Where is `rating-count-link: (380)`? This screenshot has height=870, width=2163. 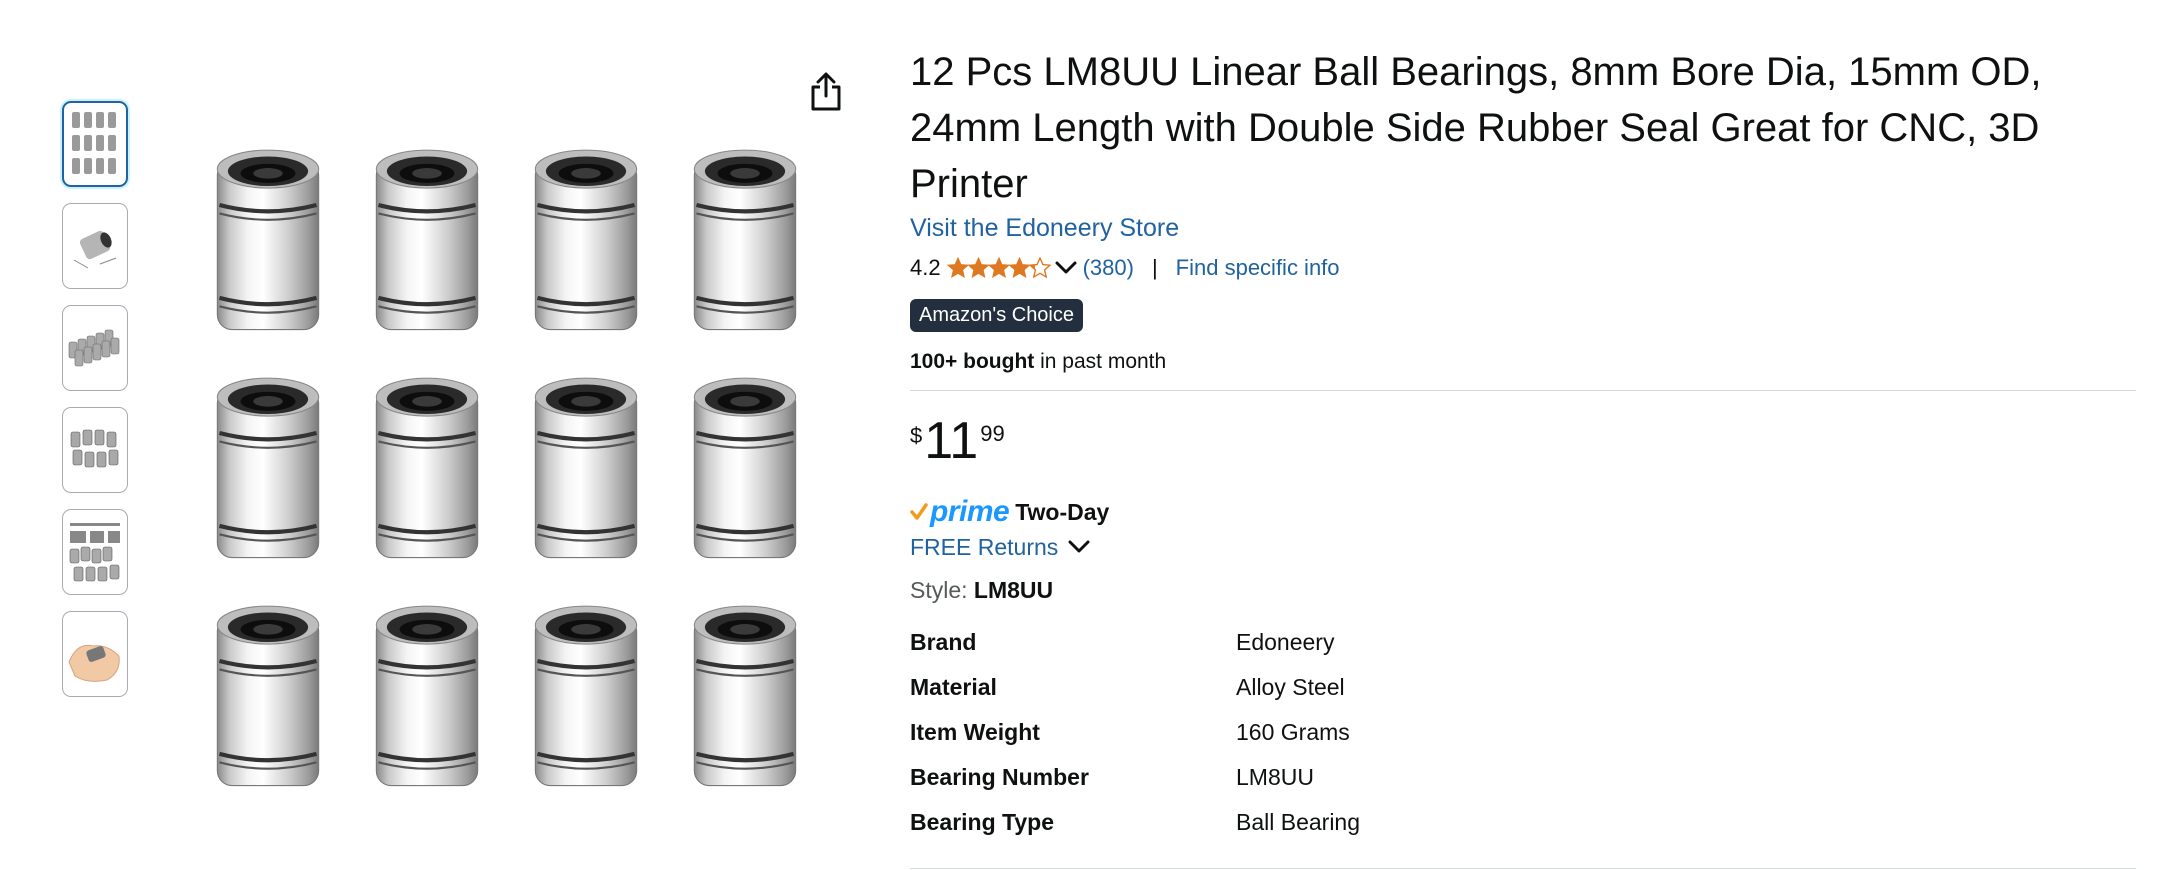
rating-count-link: (380) is located at coordinates (1108, 268).